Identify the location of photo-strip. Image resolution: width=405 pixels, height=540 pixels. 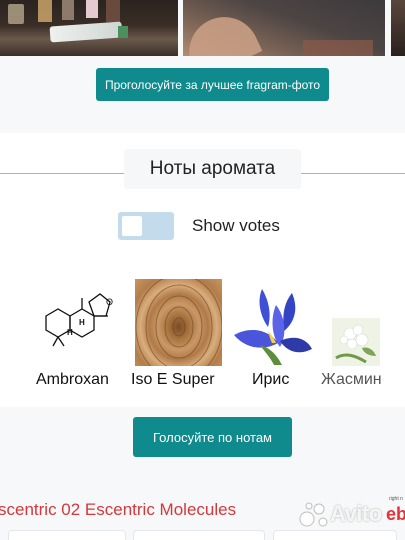
(202, 28).